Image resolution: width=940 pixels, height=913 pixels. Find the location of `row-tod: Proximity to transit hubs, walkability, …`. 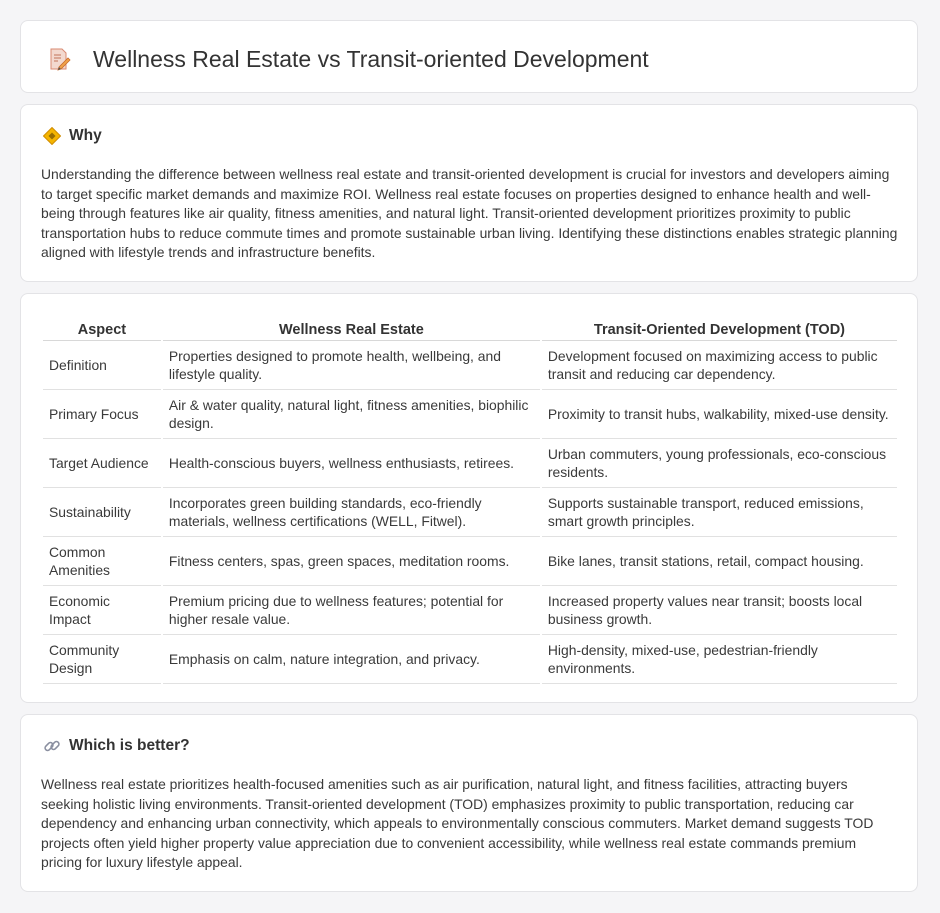

row-tod: Proximity to transit hubs, walkability, … is located at coordinates (719, 414).